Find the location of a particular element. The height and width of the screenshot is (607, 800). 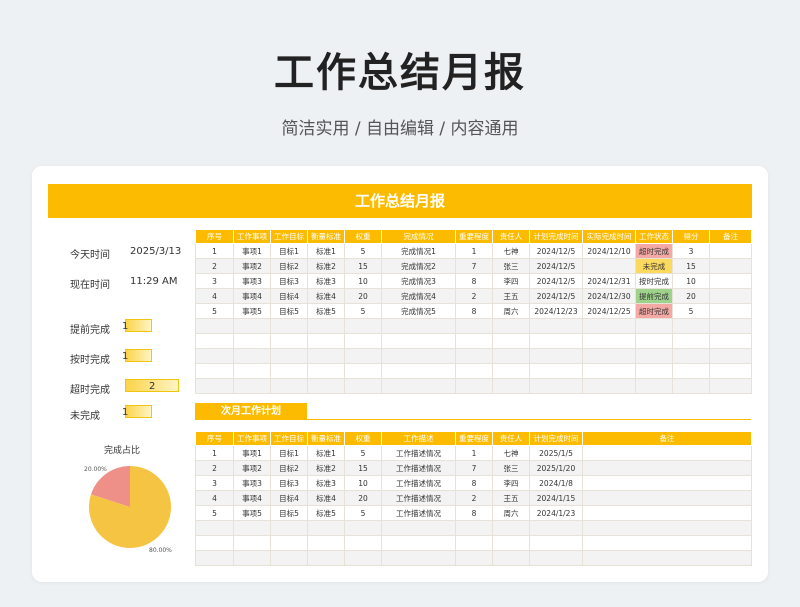

stat-row: 提前完成 1 is located at coordinates (111, 327).